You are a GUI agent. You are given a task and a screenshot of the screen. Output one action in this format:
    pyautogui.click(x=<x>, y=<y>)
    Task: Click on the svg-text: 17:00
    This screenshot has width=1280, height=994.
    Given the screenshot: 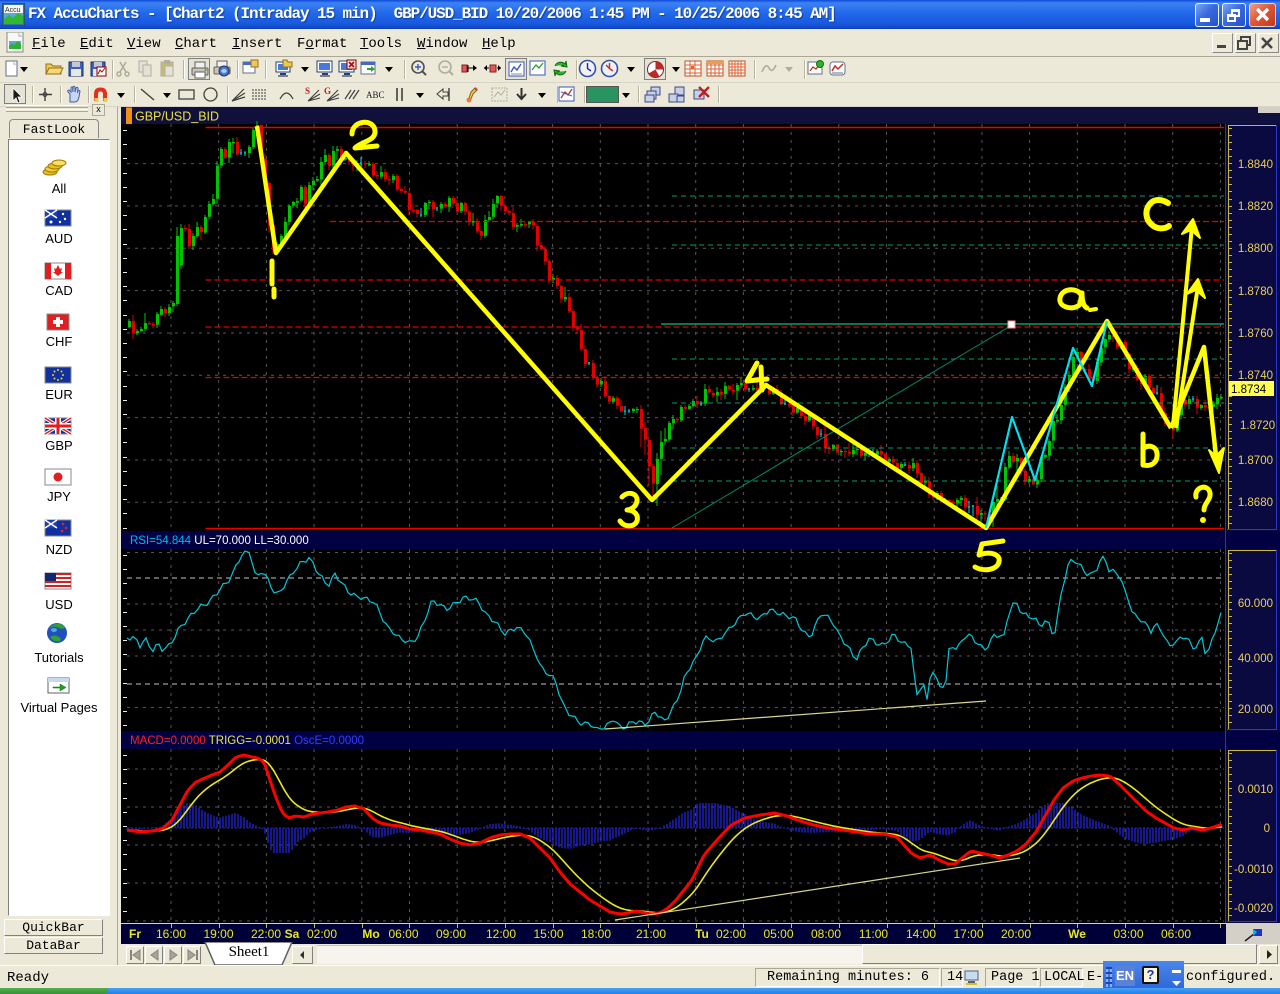 What is the action you would take?
    pyautogui.click(x=968, y=934)
    